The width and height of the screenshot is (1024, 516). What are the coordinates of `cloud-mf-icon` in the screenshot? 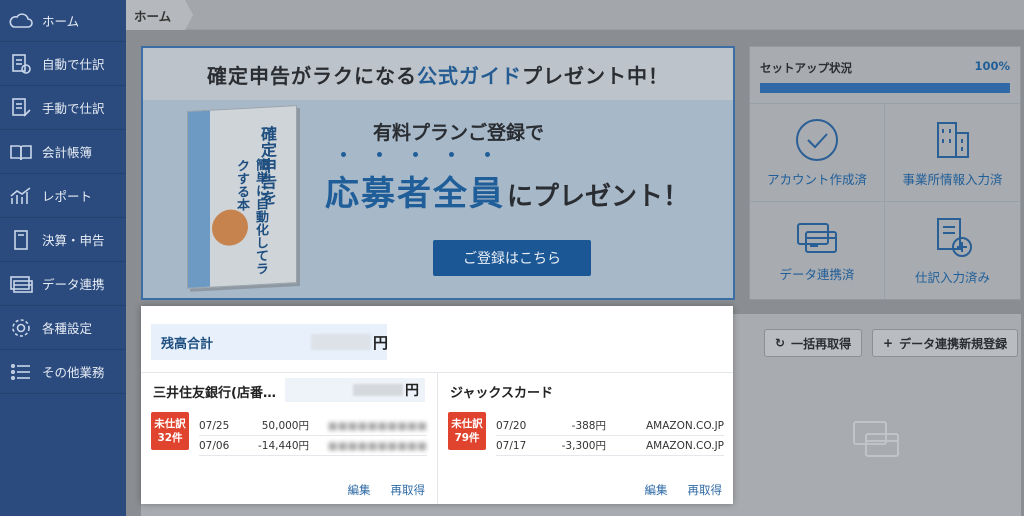 It's located at (21, 21).